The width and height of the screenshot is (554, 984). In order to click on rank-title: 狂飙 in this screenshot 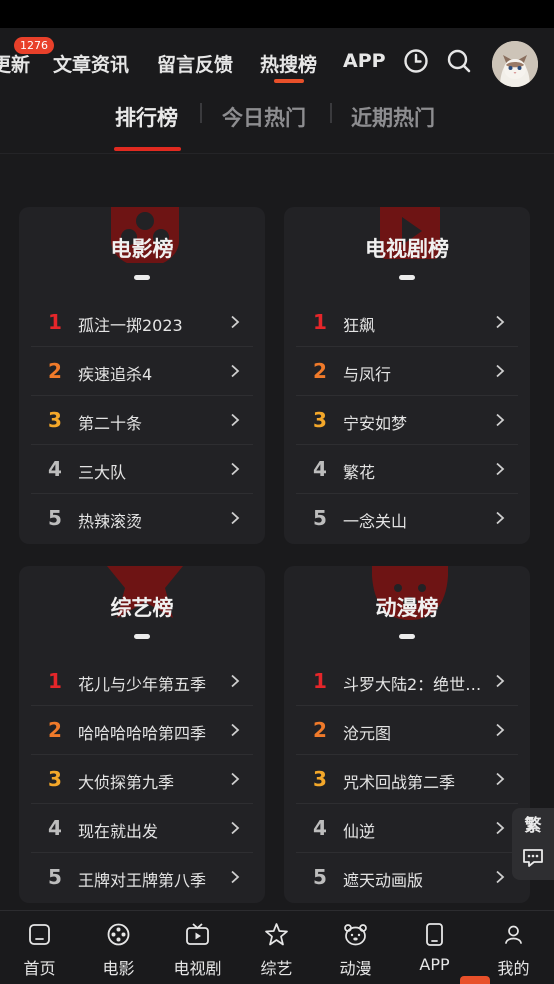, I will do `click(359, 325)`.